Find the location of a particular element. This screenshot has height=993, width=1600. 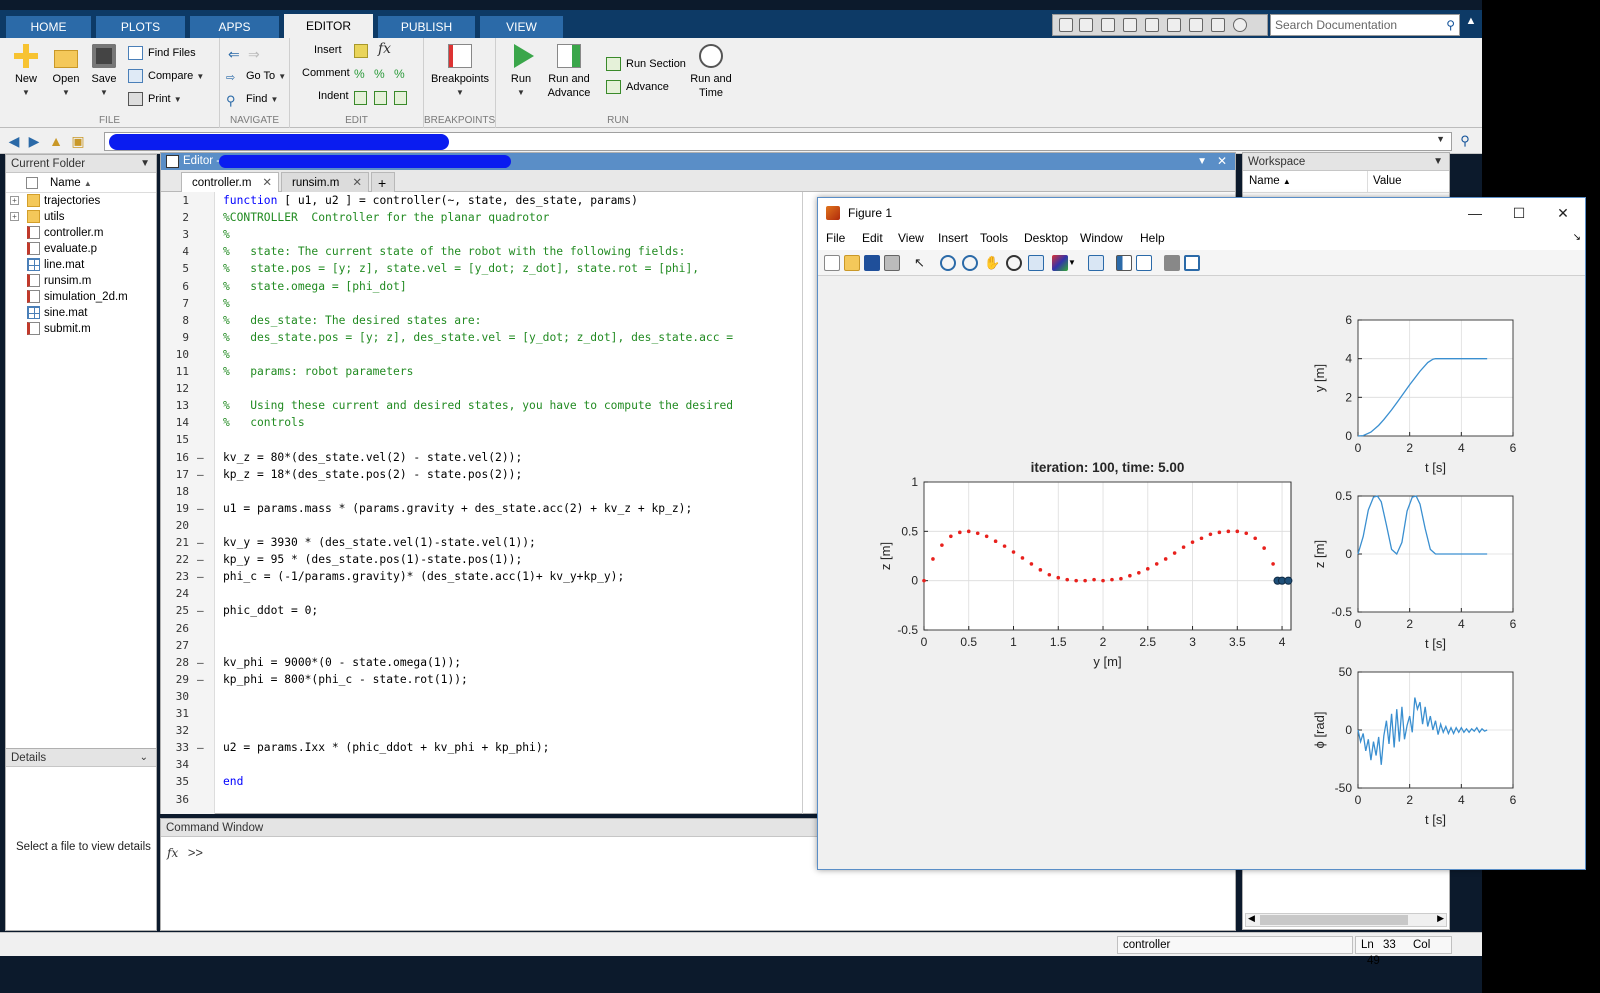

open-file-icon is located at coordinates (852, 263).